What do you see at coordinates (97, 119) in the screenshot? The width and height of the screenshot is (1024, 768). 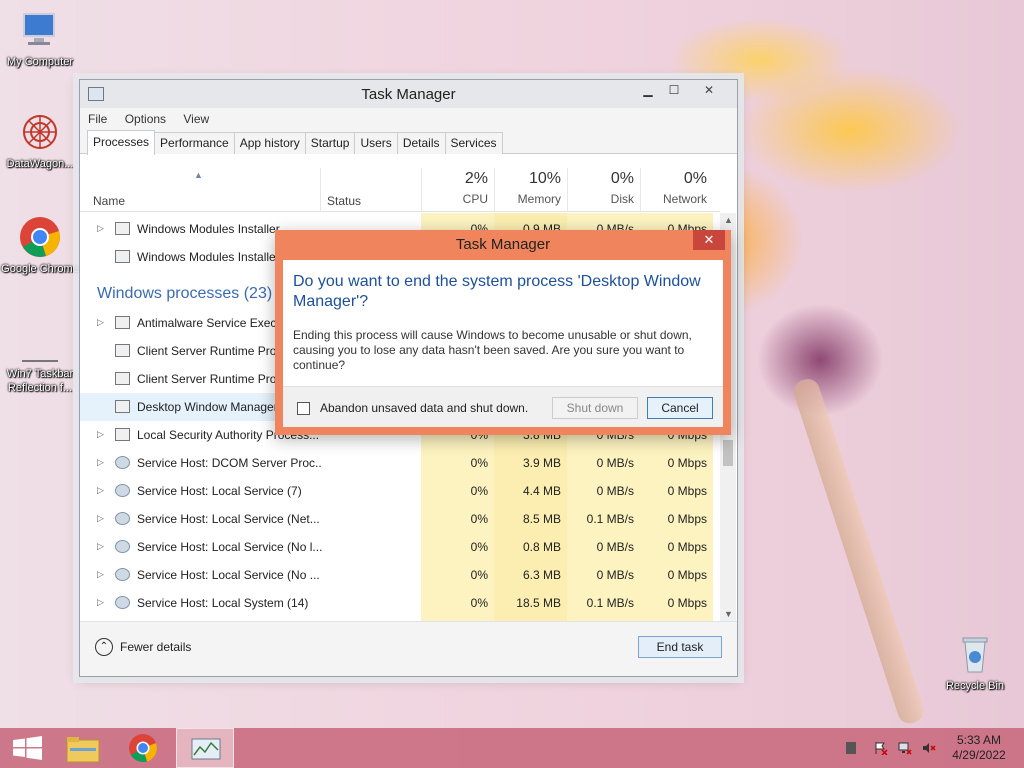 I see `menu-file: File` at bounding box center [97, 119].